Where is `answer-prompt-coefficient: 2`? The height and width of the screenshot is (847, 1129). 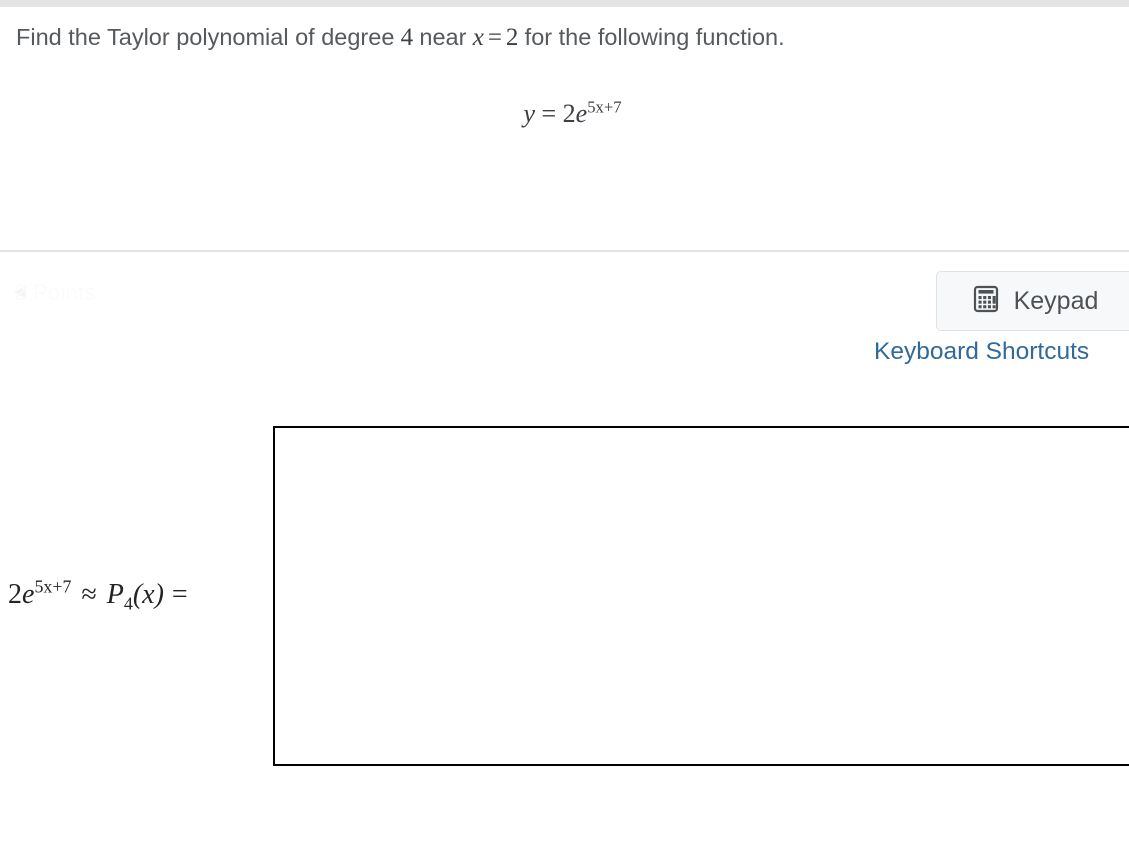
answer-prompt-coefficient: 2 is located at coordinates (15, 594).